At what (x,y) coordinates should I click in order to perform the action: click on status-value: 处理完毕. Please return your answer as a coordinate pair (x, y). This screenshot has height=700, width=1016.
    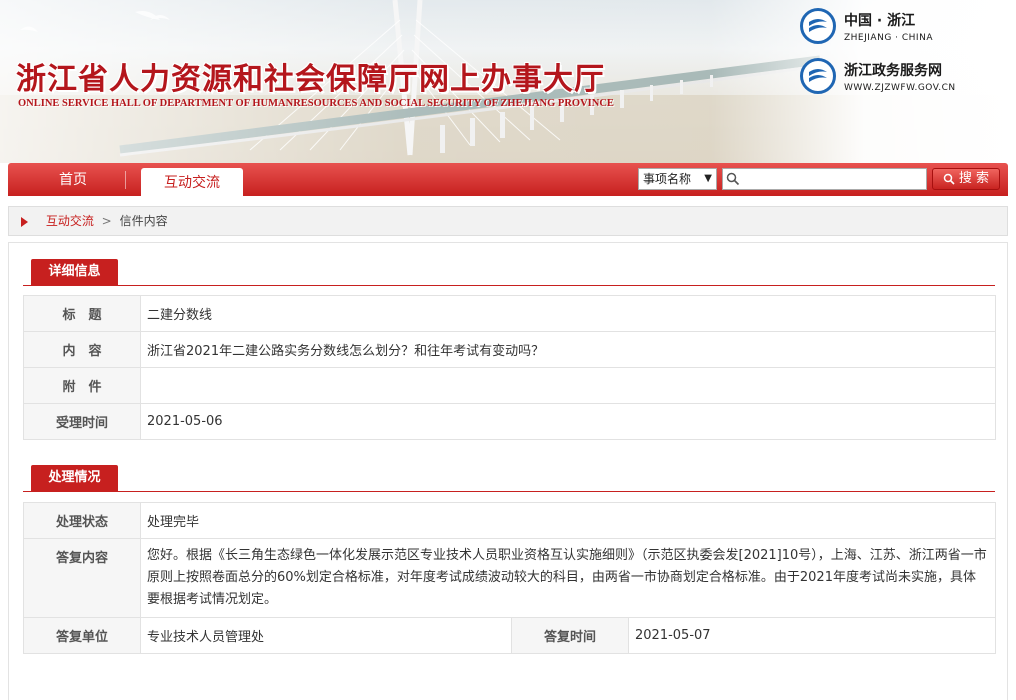
    Looking at the image, I should click on (568, 520).